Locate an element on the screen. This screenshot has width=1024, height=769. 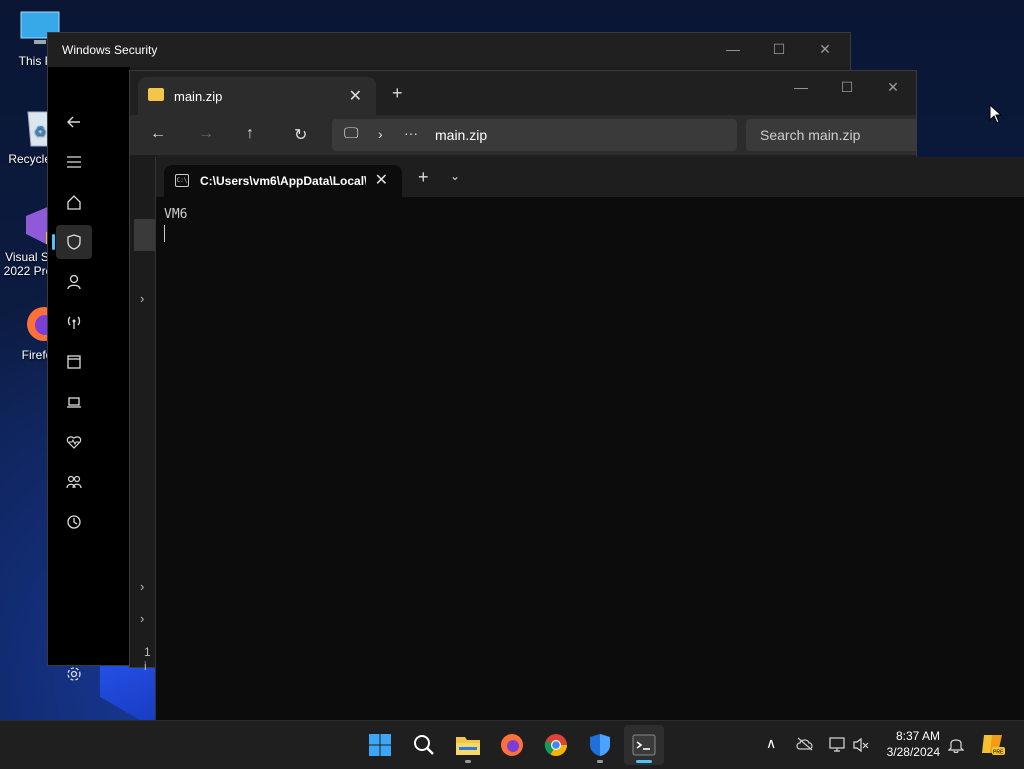
start-button is located at coordinates (380, 745).